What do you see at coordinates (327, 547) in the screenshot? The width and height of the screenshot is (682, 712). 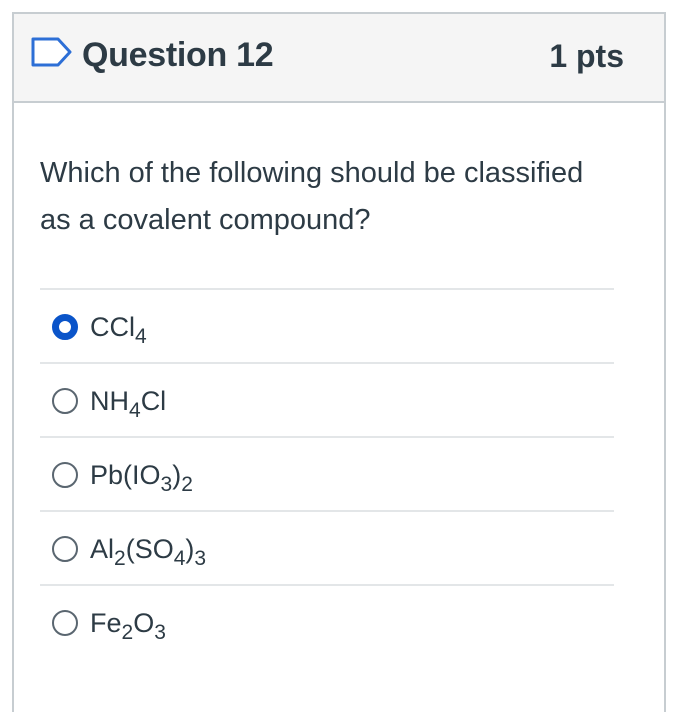 I see `answer-option-al2so43: Al2(SO4)3` at bounding box center [327, 547].